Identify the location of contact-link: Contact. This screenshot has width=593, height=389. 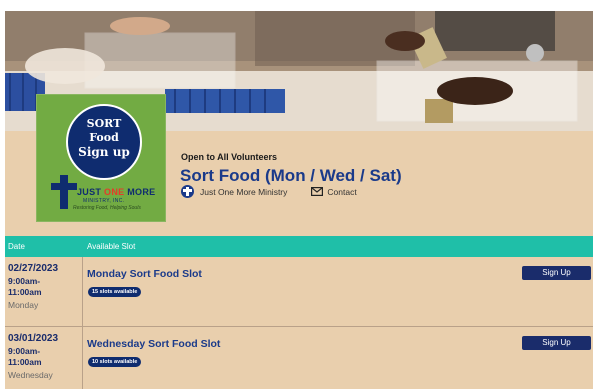
(334, 191).